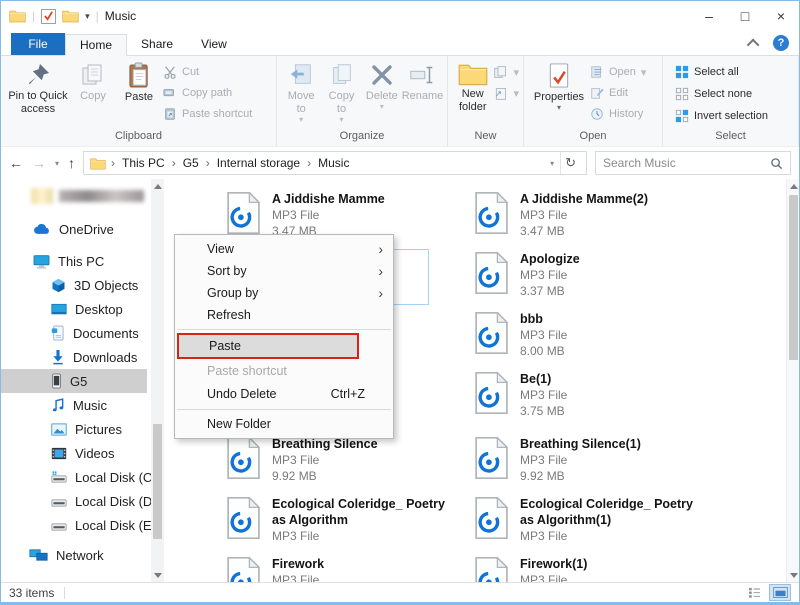  Describe the element at coordinates (686, 163) in the screenshot. I see `search-input` at that location.